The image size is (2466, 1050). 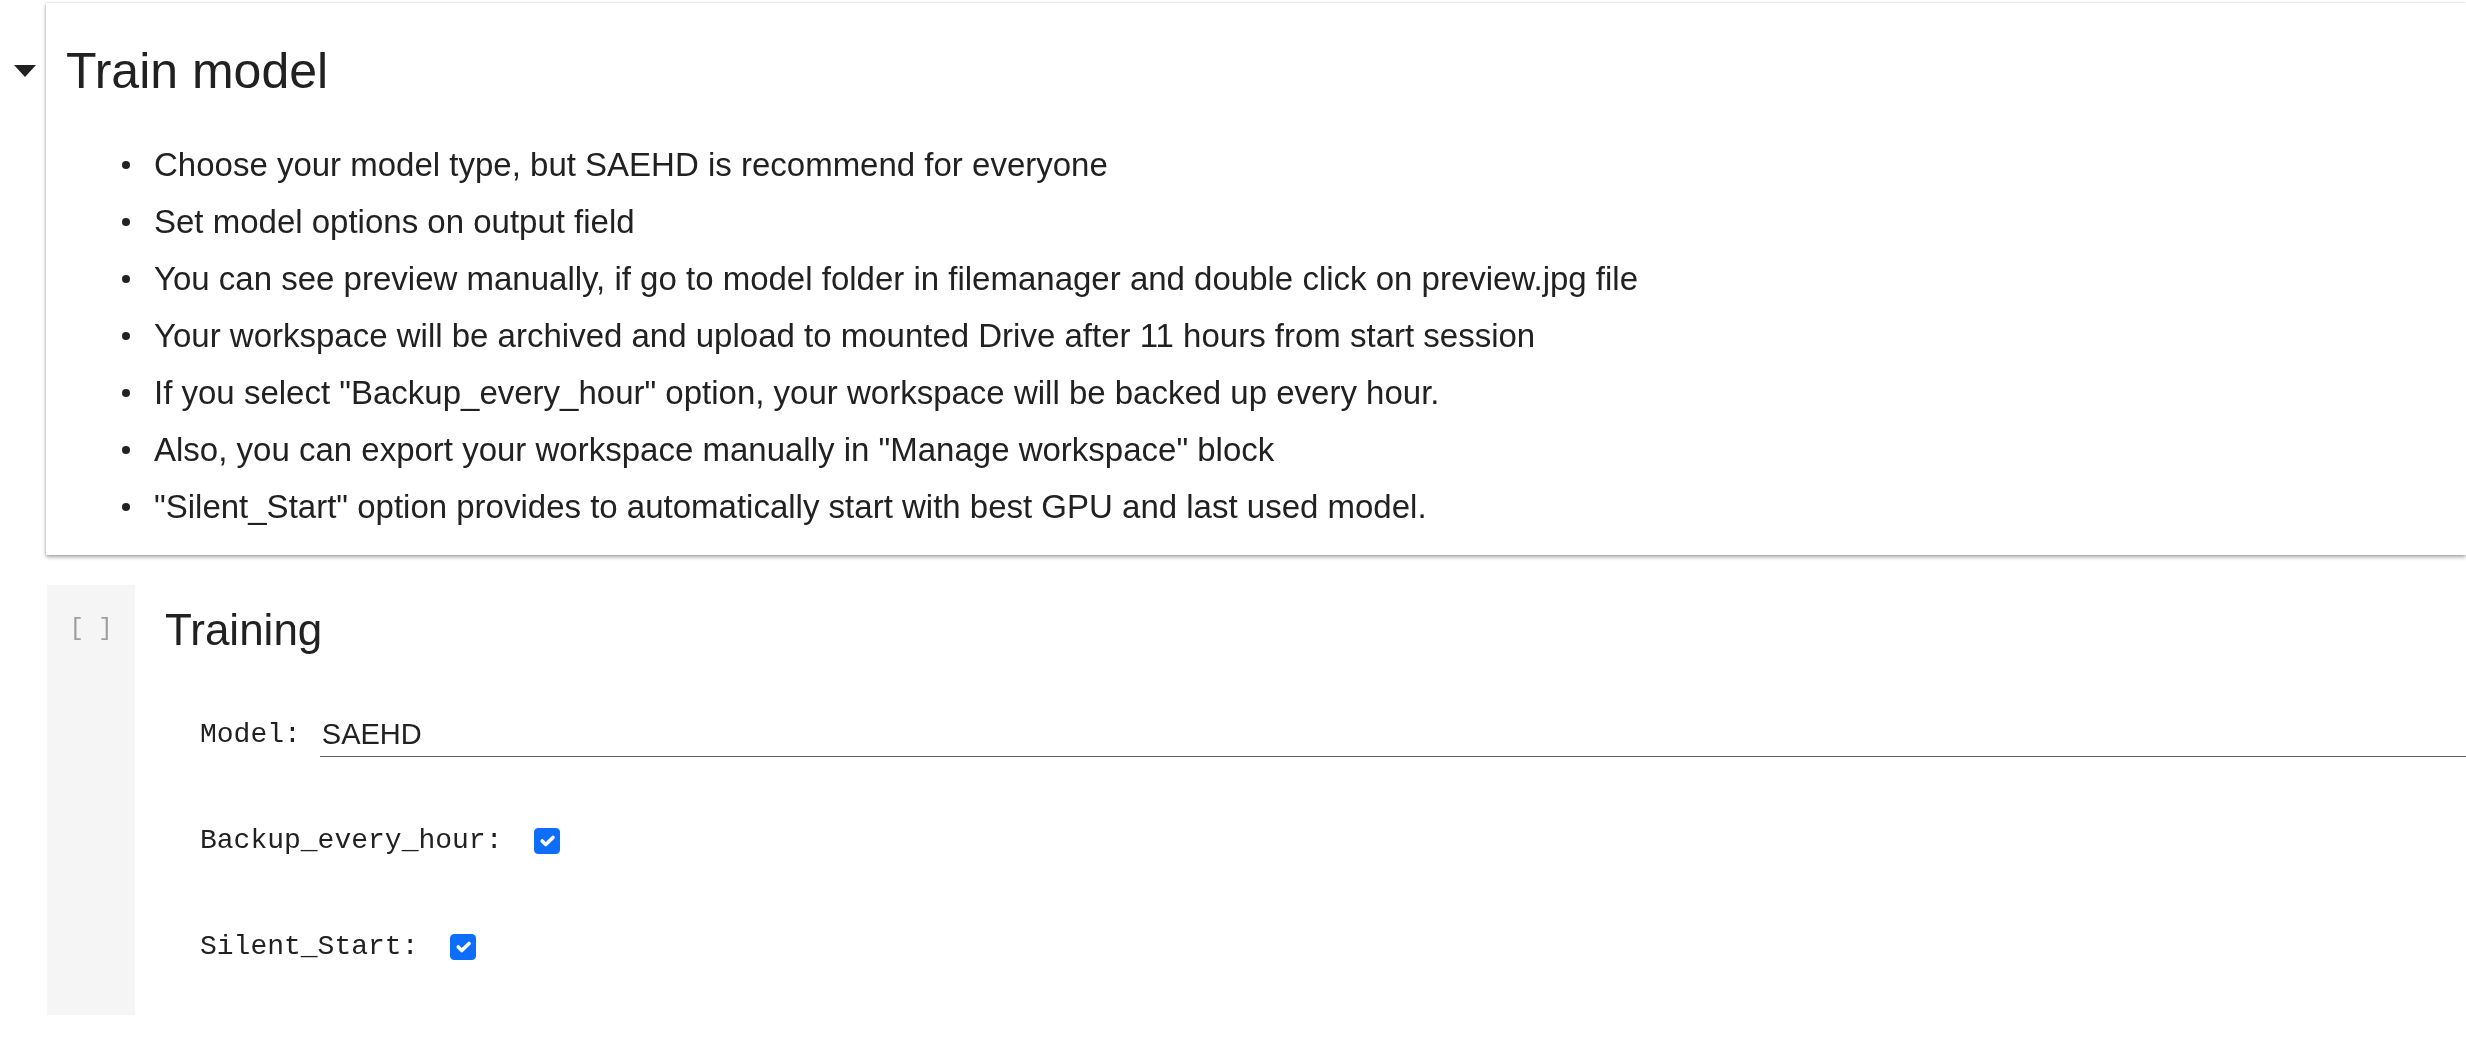 I want to click on list-item-text: Choose your model type, but SAEHD is recommend for everyone, so click(x=631, y=165).